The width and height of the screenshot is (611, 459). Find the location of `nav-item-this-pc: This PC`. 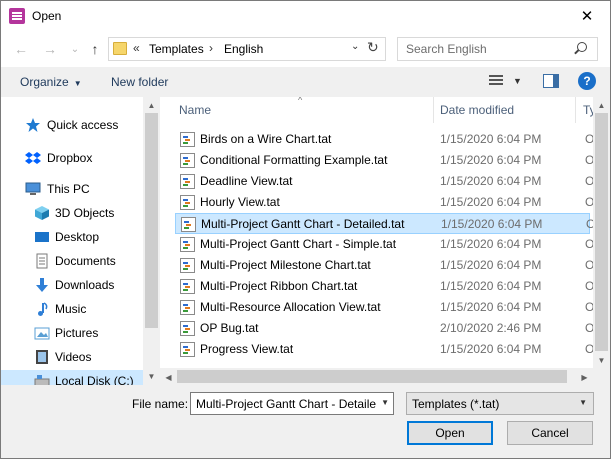

nav-item-this-pc: This PC is located at coordinates (72, 189).